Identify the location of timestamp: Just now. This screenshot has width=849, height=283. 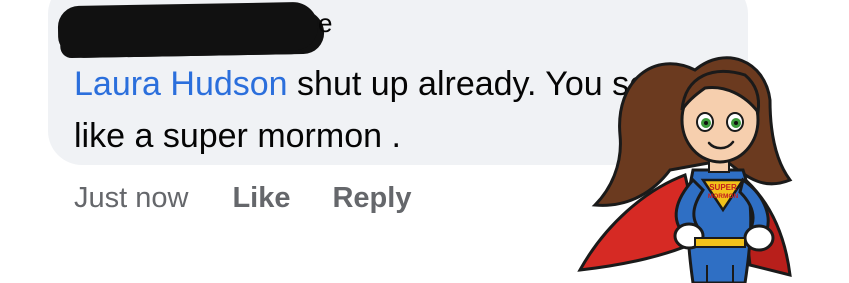
(131, 198).